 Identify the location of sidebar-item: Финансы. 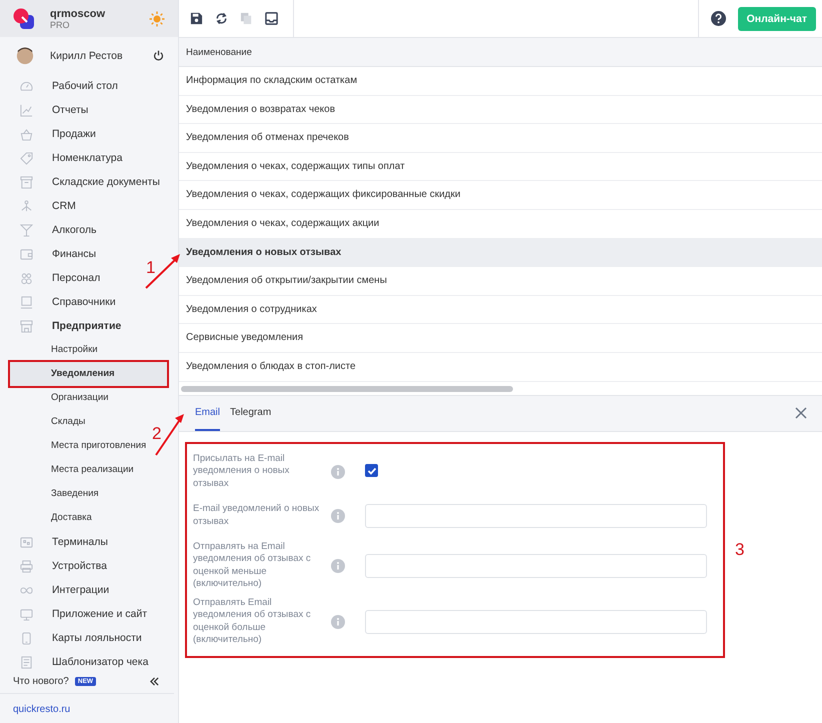
(52, 254).